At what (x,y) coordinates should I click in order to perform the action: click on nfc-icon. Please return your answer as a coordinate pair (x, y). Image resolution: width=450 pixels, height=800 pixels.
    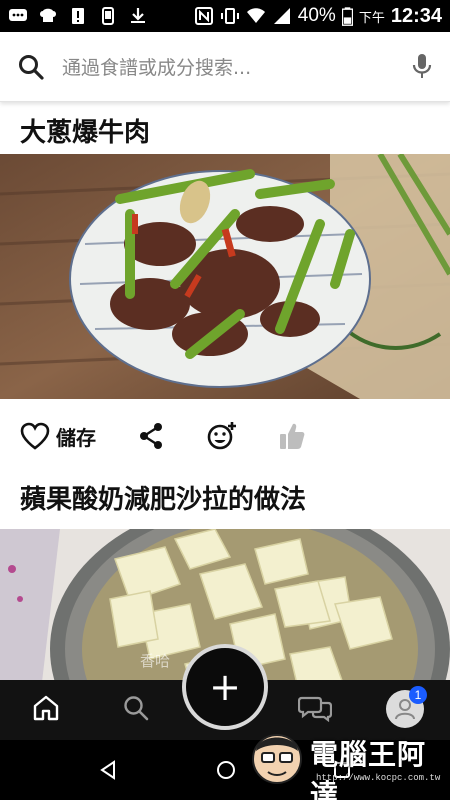
    Looking at the image, I should click on (203, 16).